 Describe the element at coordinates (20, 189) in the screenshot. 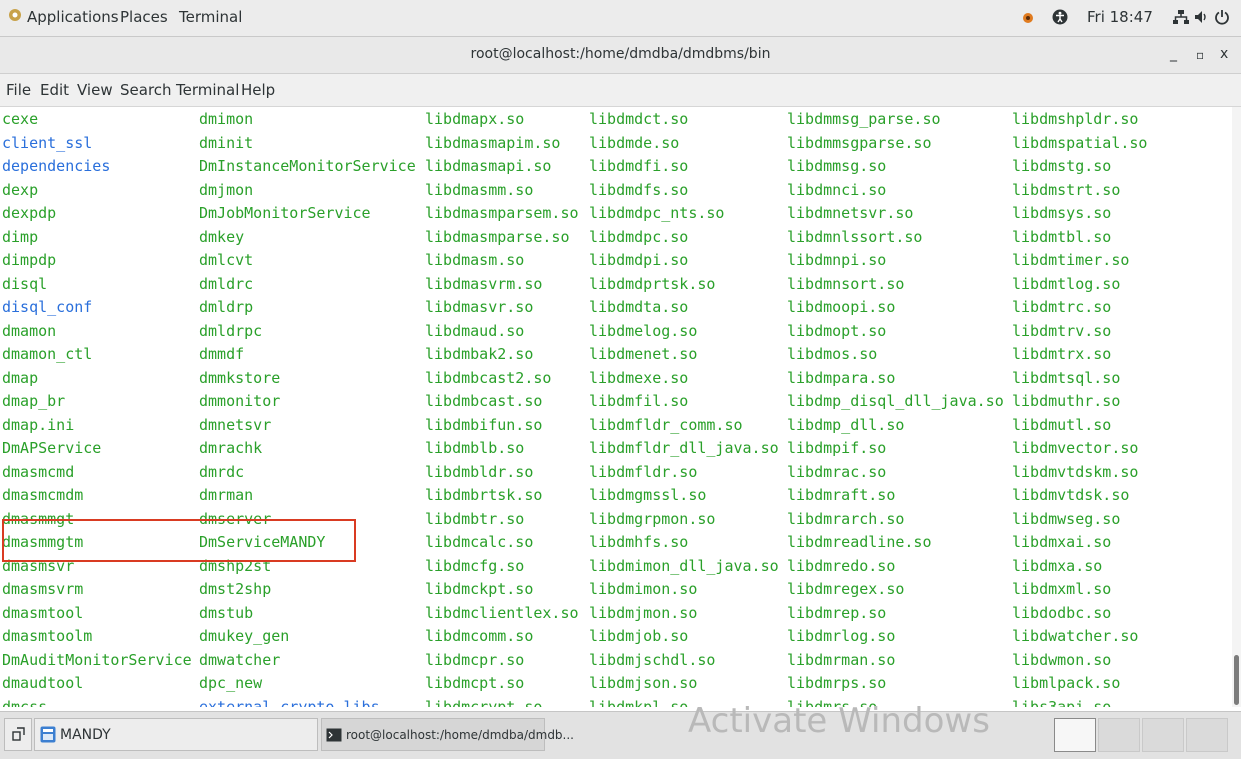

I see `file-entry: dexp` at that location.